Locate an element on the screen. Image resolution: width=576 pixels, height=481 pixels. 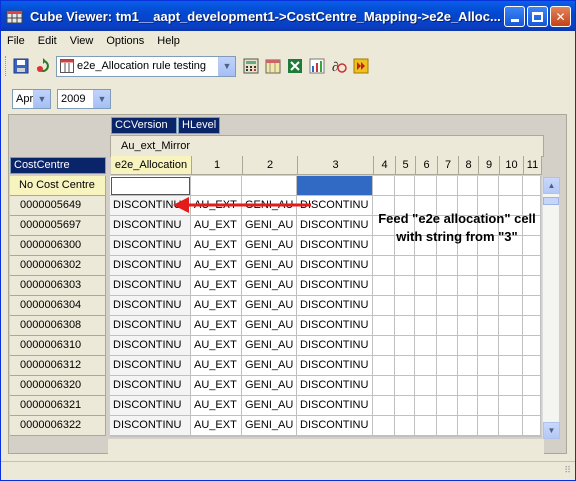
row-header: 0000006304 is located at coordinates (58, 306).